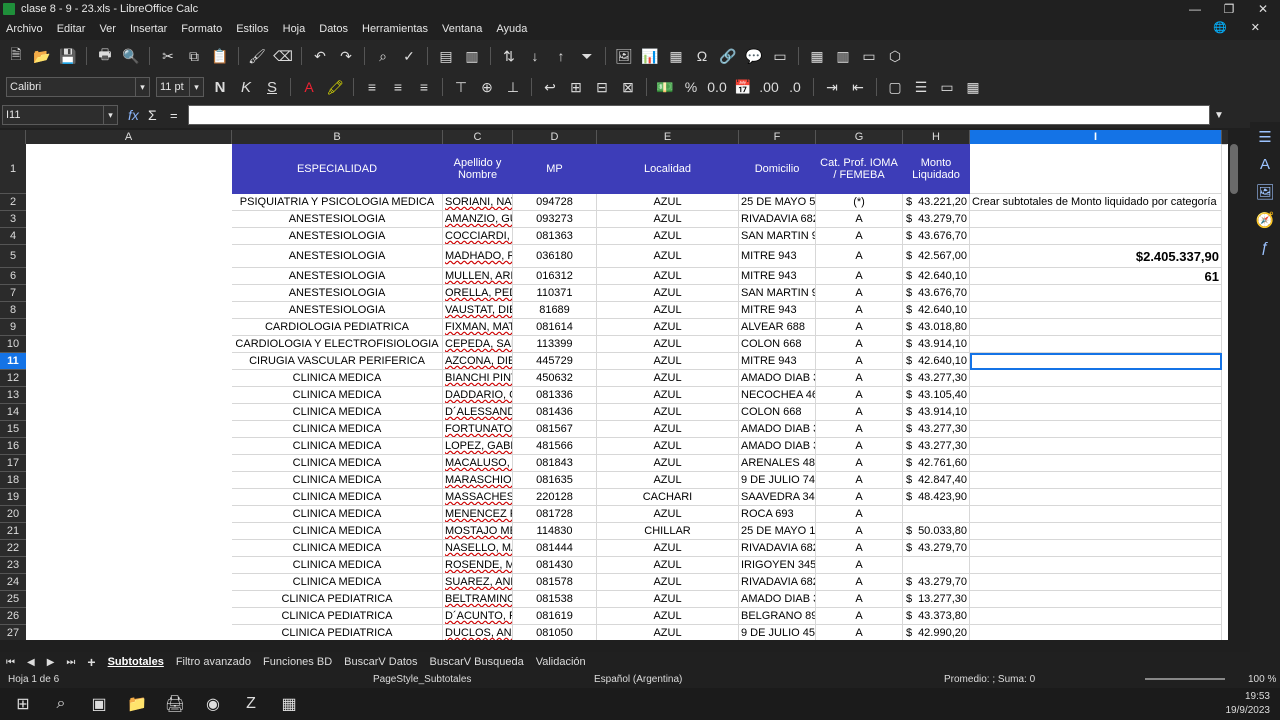  Describe the element at coordinates (555, 256) in the screenshot. I see `cell-mp: 036180` at that location.